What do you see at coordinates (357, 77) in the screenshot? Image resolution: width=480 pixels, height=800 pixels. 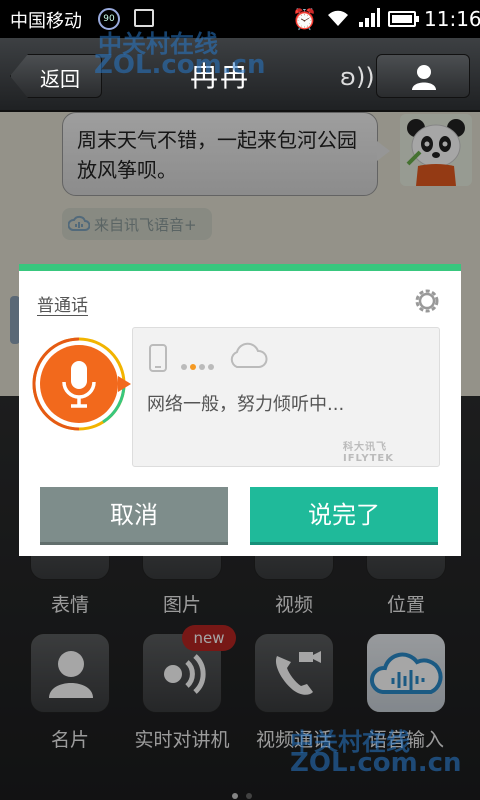 I see `earpiece-mode-icon: ʚ))` at bounding box center [357, 77].